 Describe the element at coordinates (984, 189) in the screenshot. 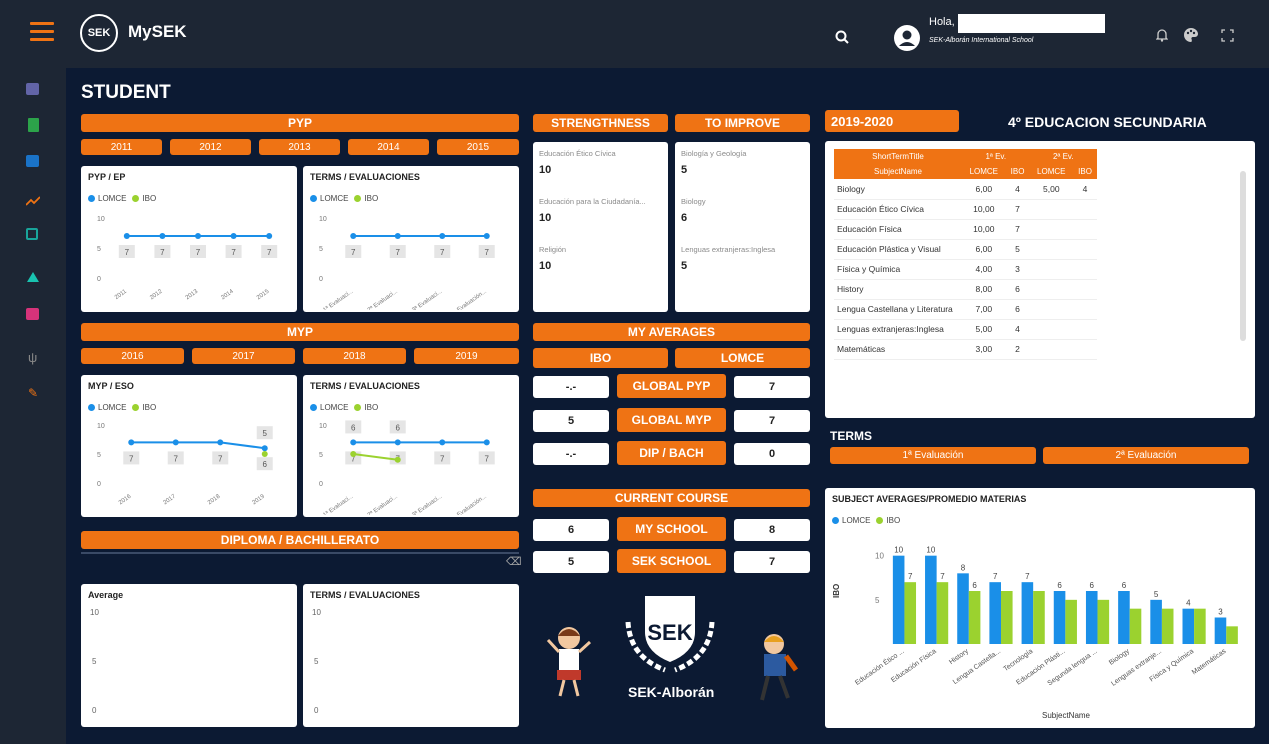

I see `grade-cell: 6,00` at that location.